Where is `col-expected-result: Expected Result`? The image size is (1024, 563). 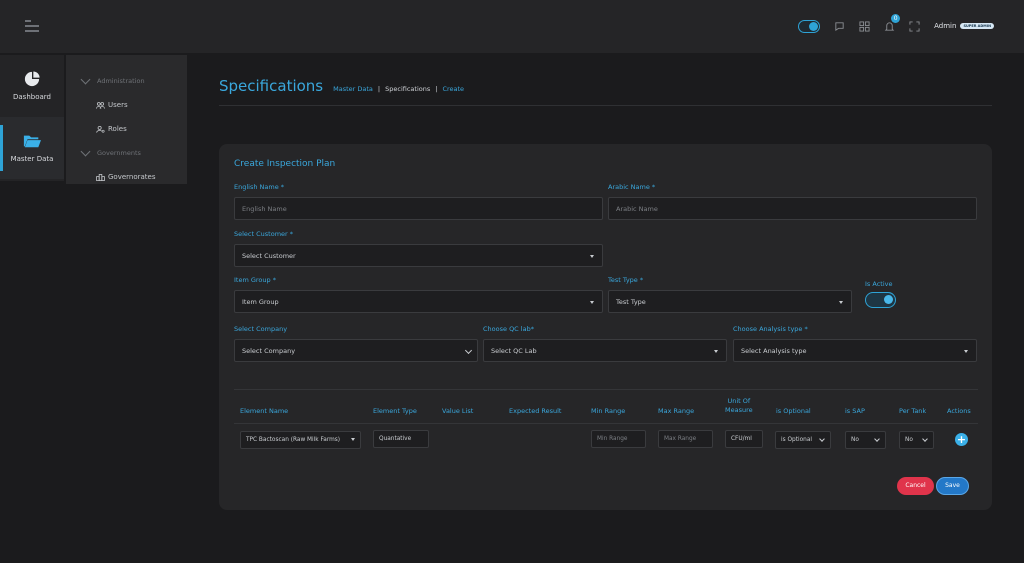
col-expected-result: Expected Result is located at coordinates (535, 411).